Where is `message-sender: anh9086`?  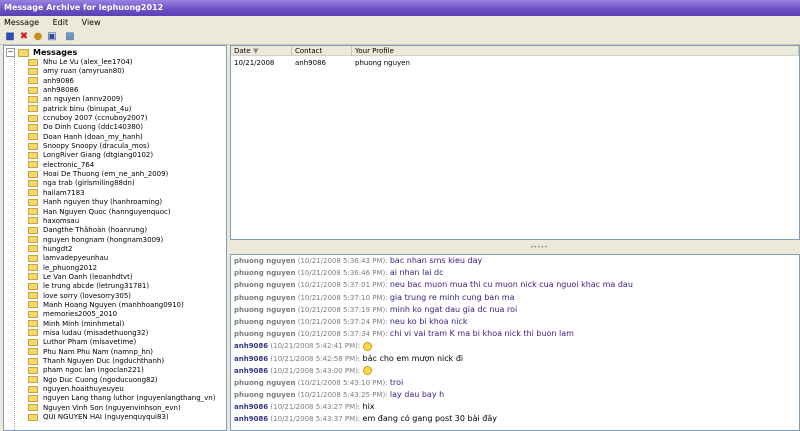
message-sender: anh9086 is located at coordinates (251, 370).